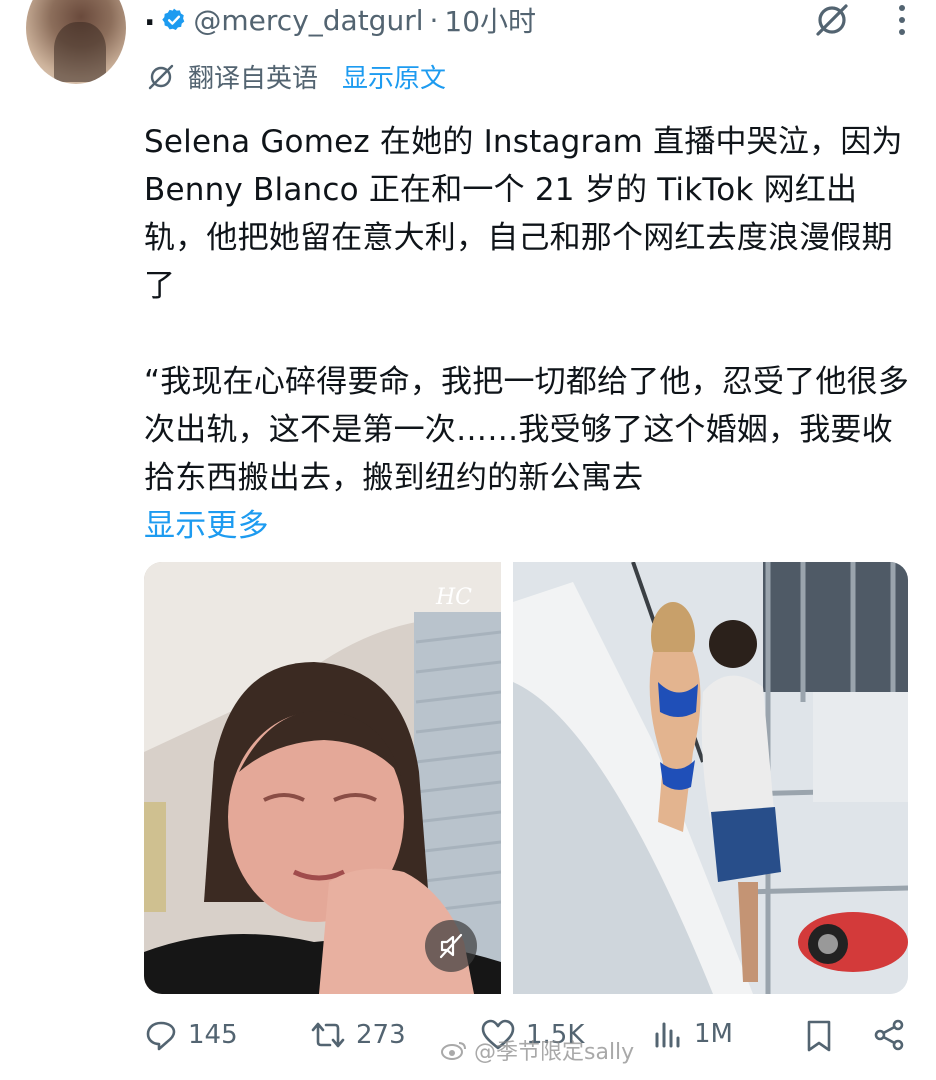 The height and width of the screenshot is (1080, 936). What do you see at coordinates (860, 20) in the screenshot?
I see `header-actions` at bounding box center [860, 20].